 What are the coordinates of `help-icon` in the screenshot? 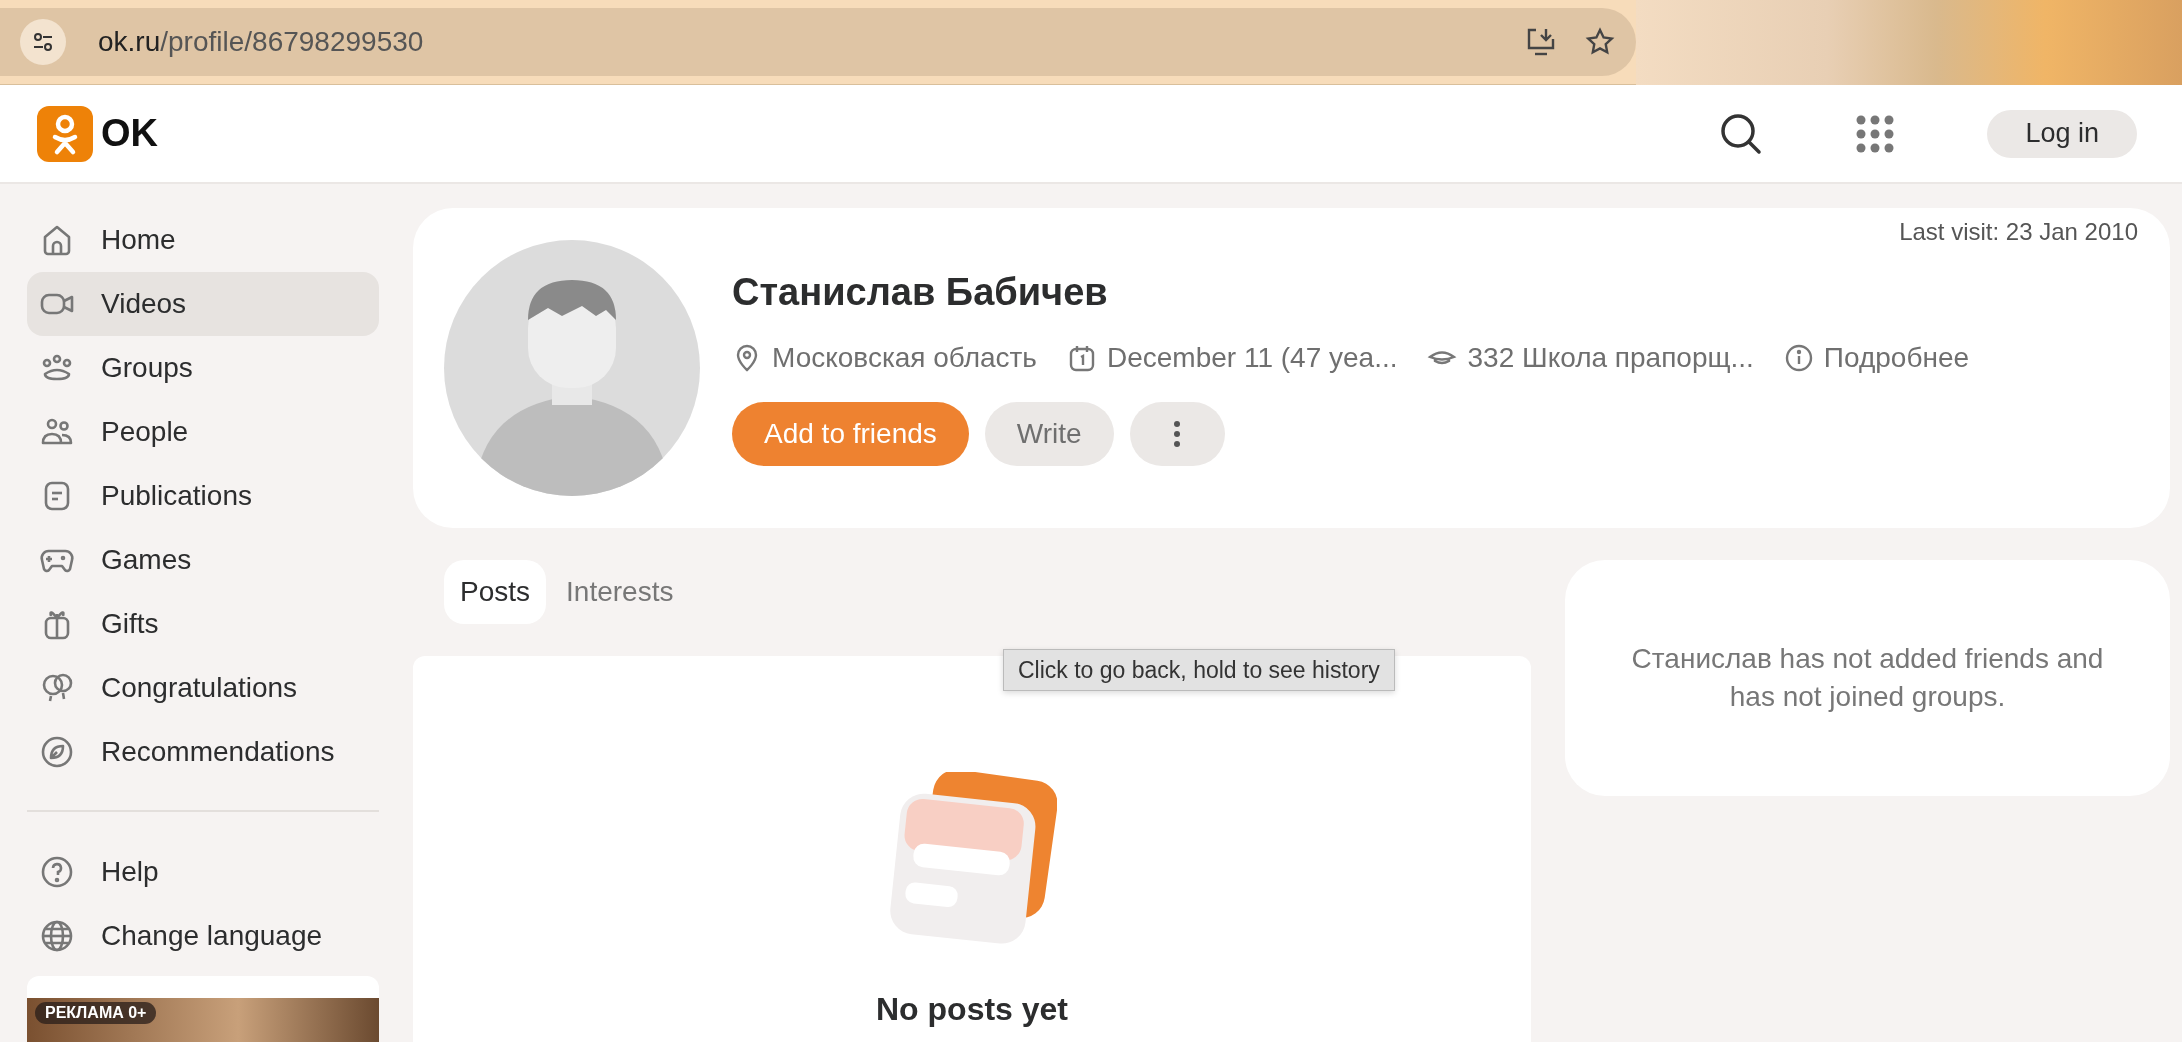 It's located at (57, 872).